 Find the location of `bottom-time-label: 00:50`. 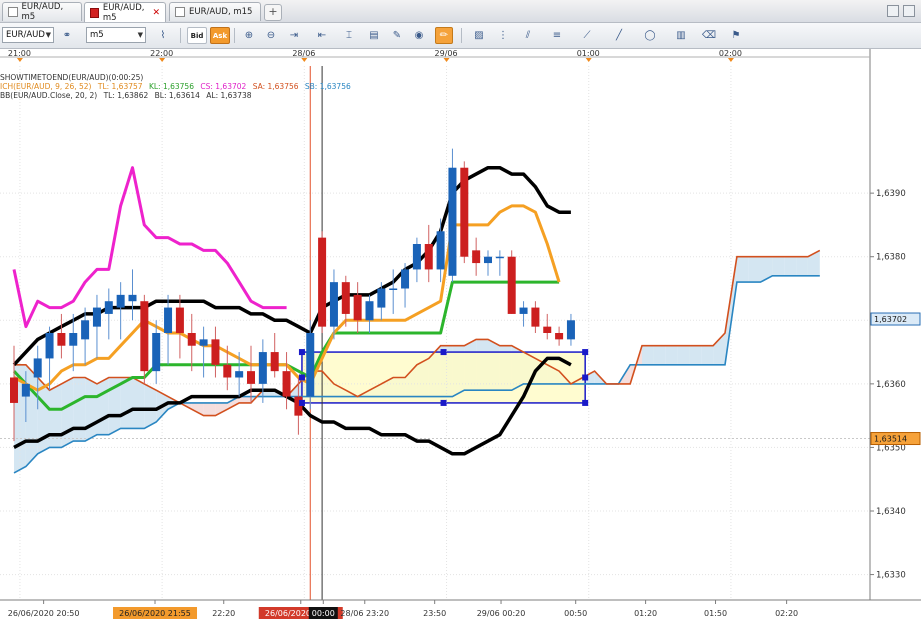

bottom-time-label: 00:50 is located at coordinates (575, 613).